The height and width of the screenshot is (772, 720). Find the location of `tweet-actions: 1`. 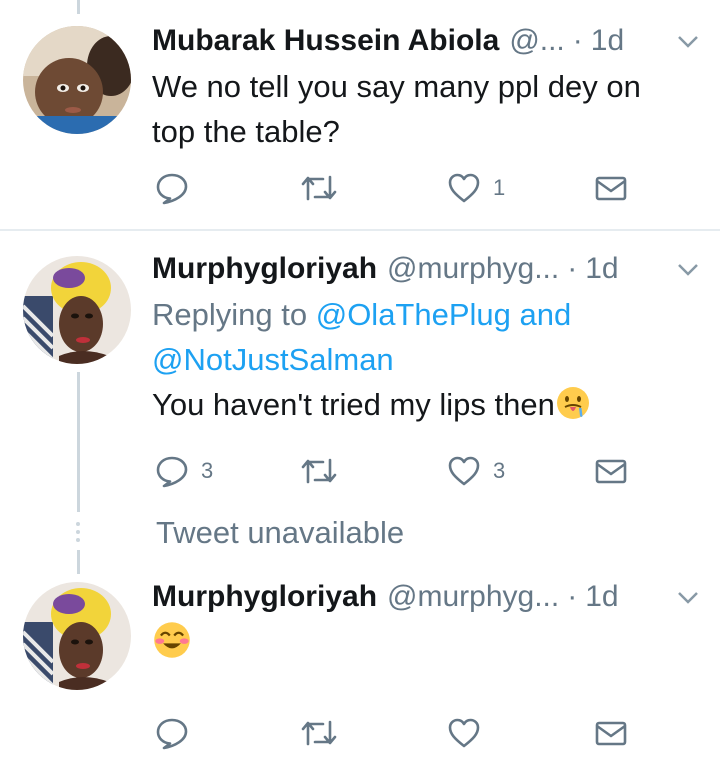

tweet-actions: 1 is located at coordinates (406, 188).